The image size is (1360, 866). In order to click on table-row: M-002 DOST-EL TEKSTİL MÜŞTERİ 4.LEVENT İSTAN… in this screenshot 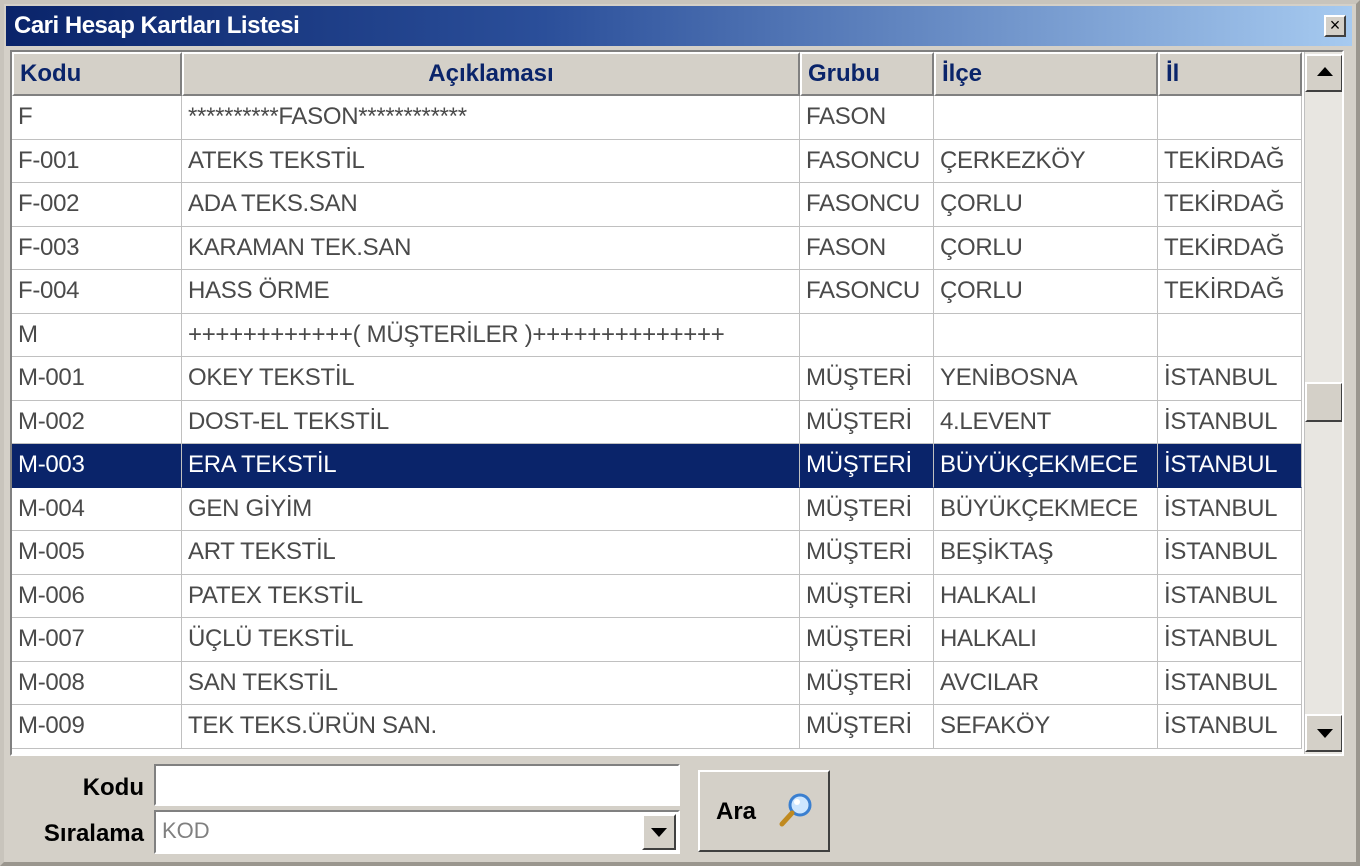, I will do `click(657, 422)`.